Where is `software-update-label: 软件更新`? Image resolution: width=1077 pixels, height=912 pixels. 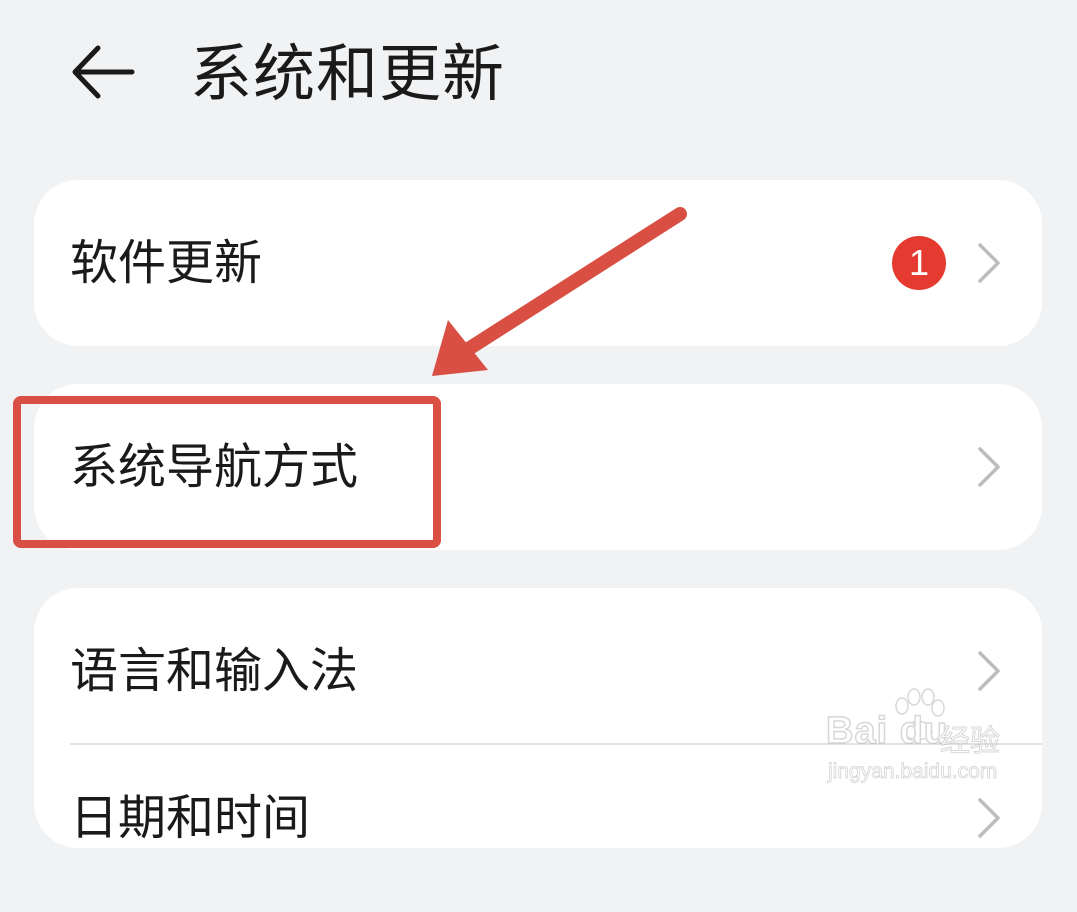 software-update-label: 软件更新 is located at coordinates (166, 263).